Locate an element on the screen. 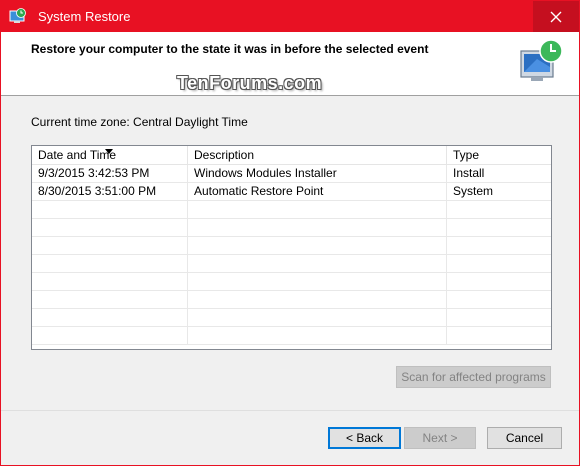  close-button is located at coordinates (556, 16).